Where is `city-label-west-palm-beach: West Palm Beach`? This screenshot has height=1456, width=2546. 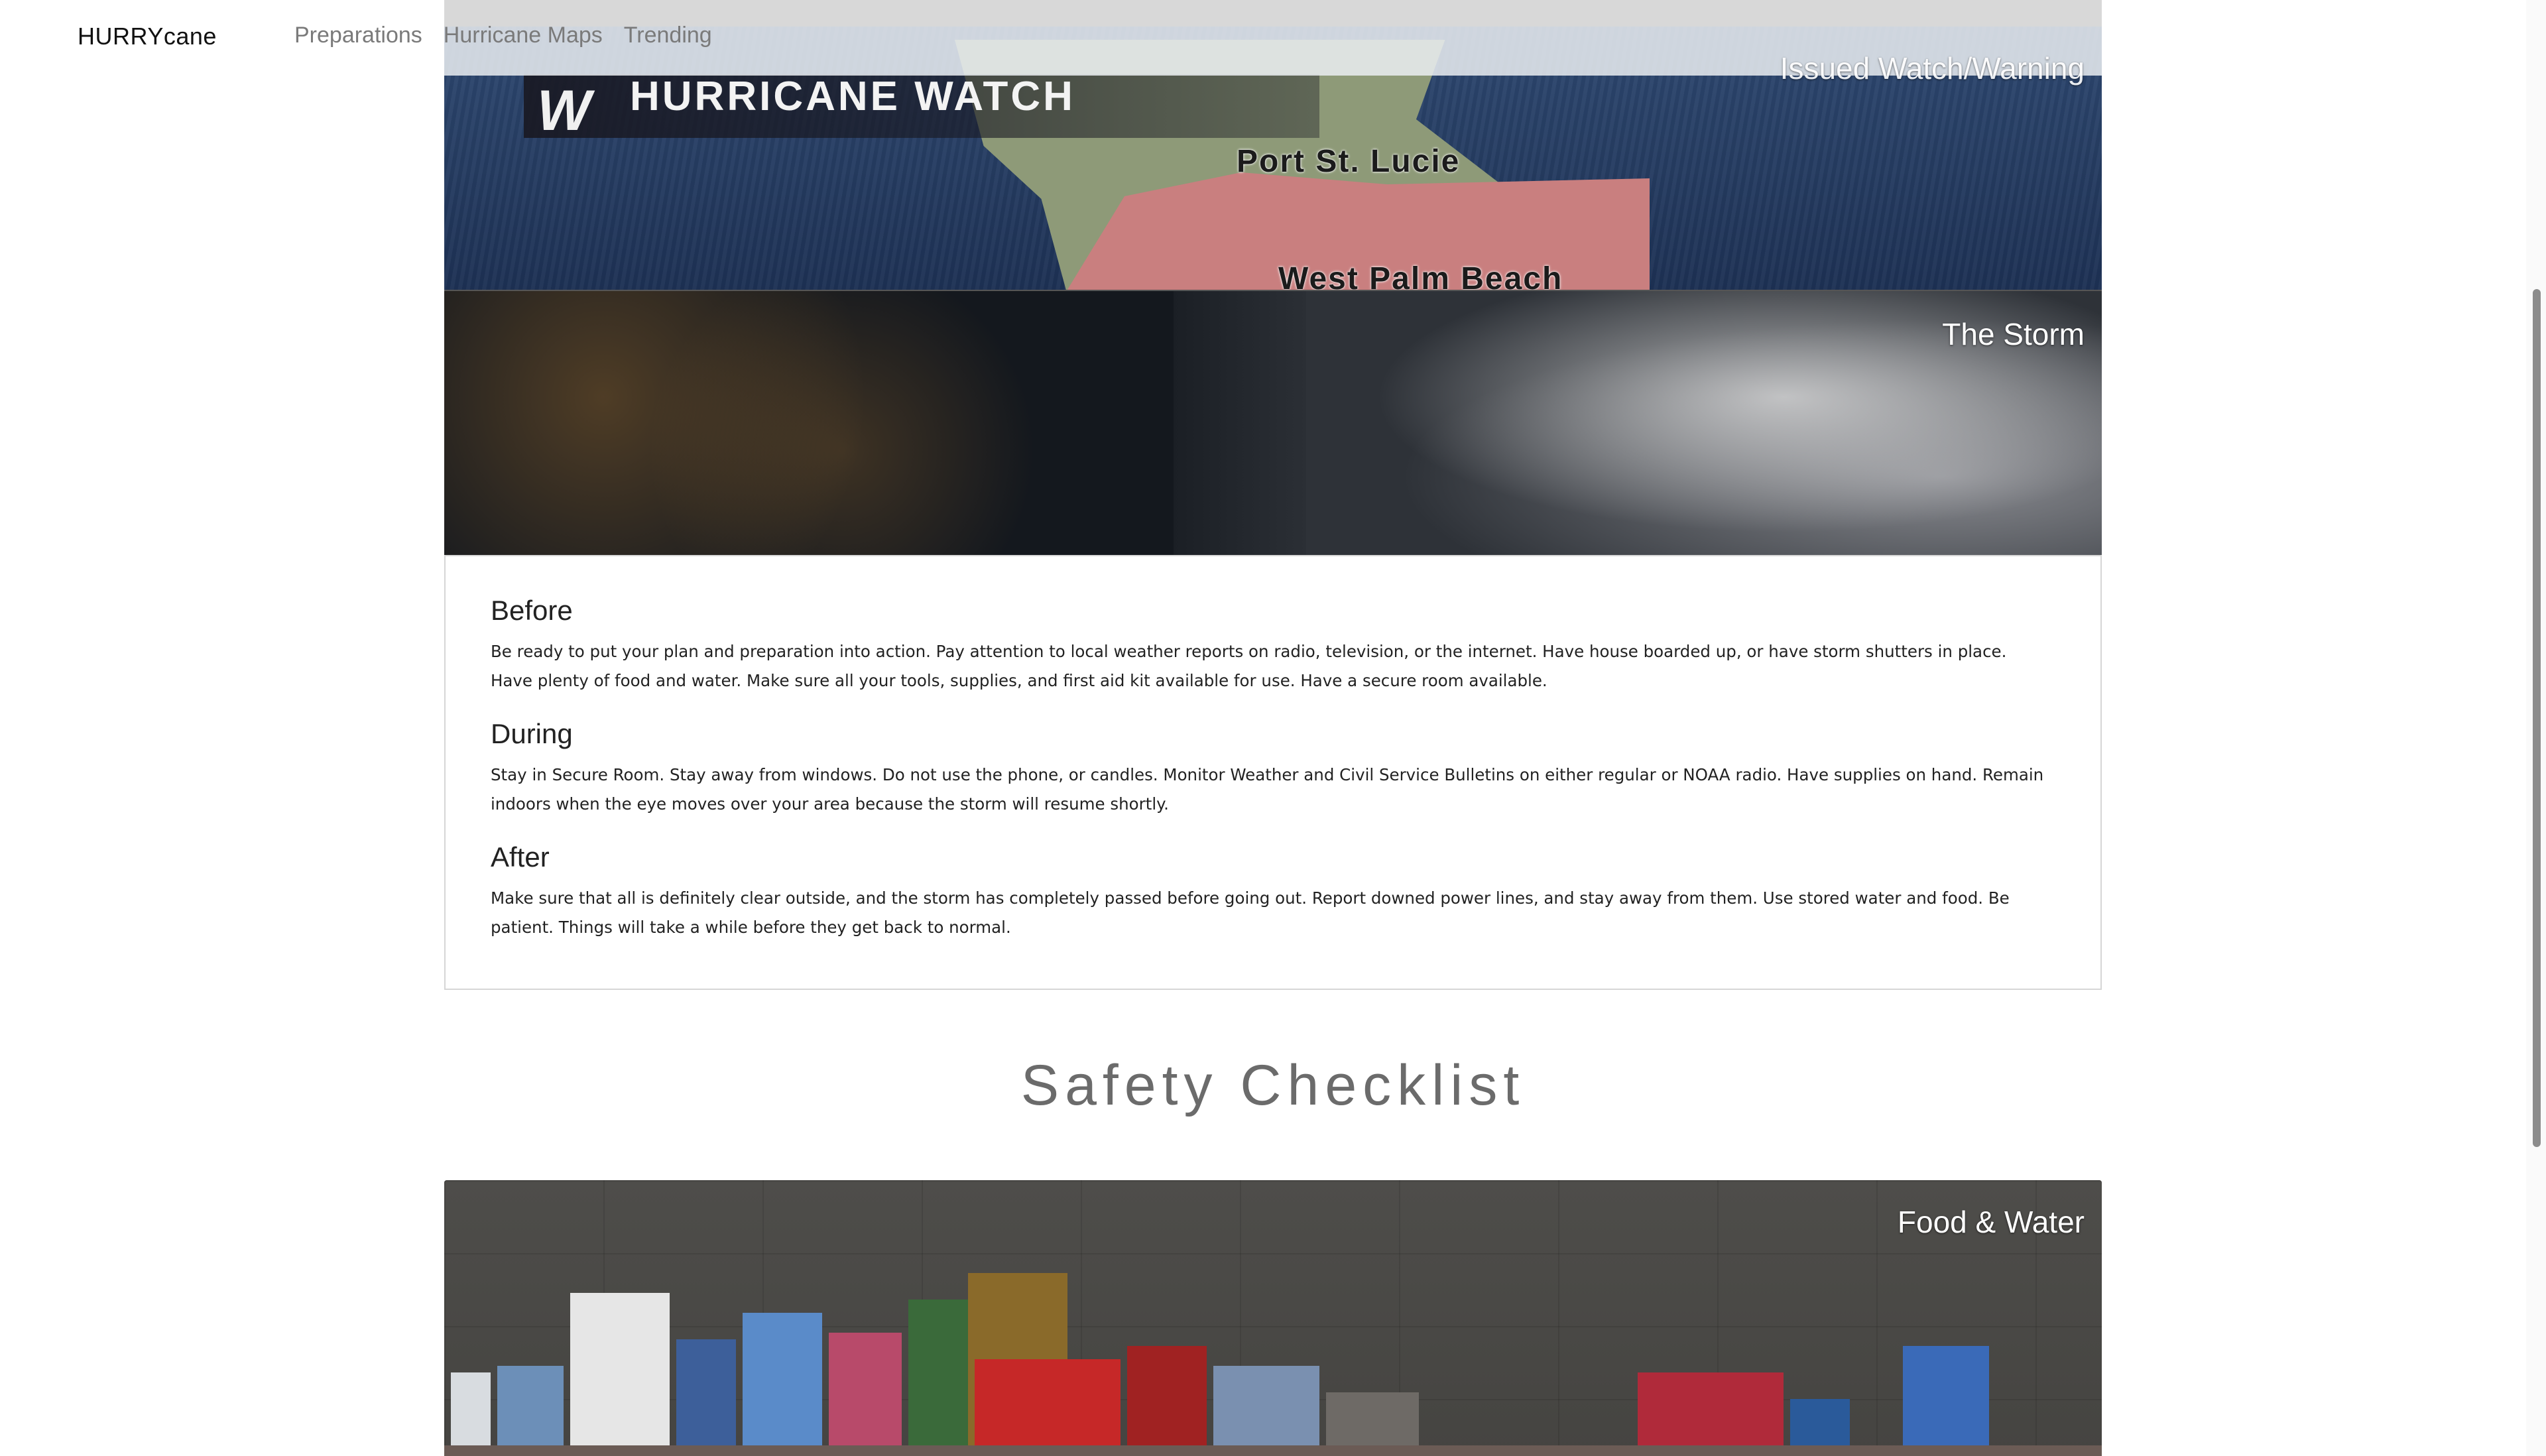 city-label-west-palm-beach: West Palm Beach is located at coordinates (1420, 275).